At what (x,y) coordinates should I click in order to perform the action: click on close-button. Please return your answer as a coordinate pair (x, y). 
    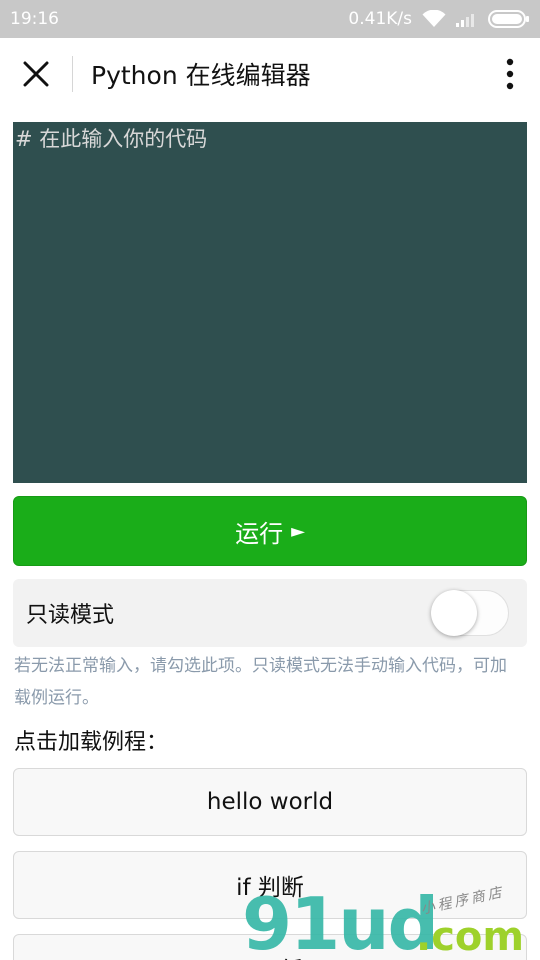
    Looking at the image, I should click on (36, 74).